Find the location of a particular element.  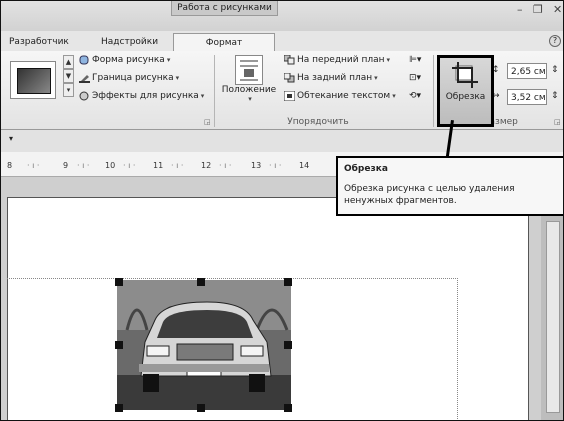

bring-forward-icon is located at coordinates (289, 59).